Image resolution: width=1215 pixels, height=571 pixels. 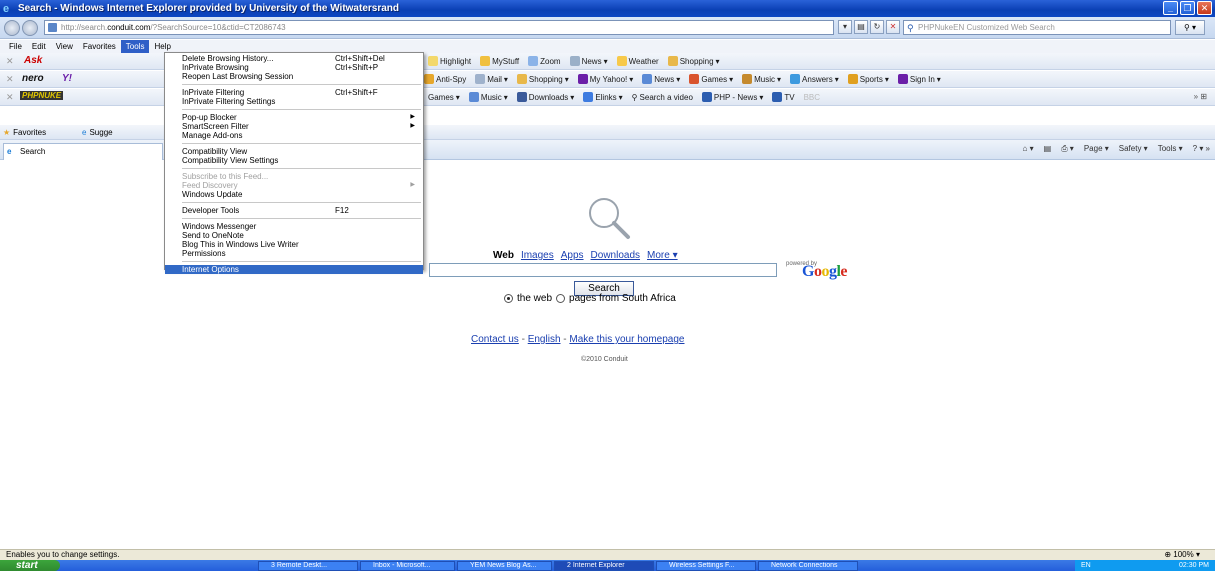 I want to click on toolbar-php-news: PHP - News ▾, so click(x=732, y=97).